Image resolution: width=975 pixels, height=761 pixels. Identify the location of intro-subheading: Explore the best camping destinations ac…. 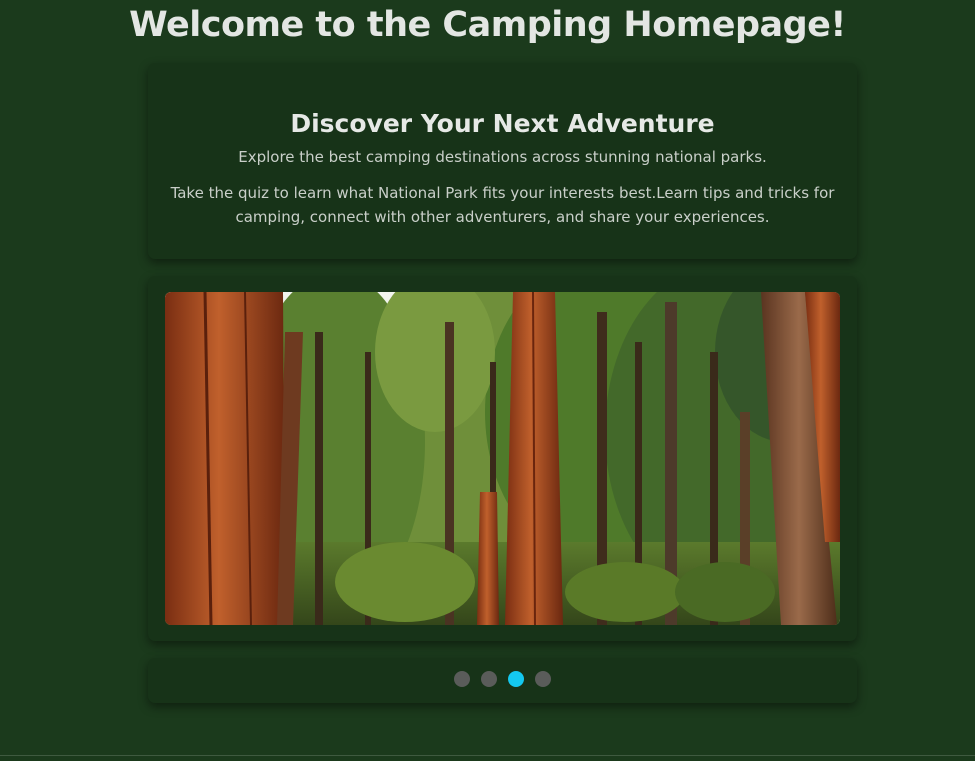
(502, 157).